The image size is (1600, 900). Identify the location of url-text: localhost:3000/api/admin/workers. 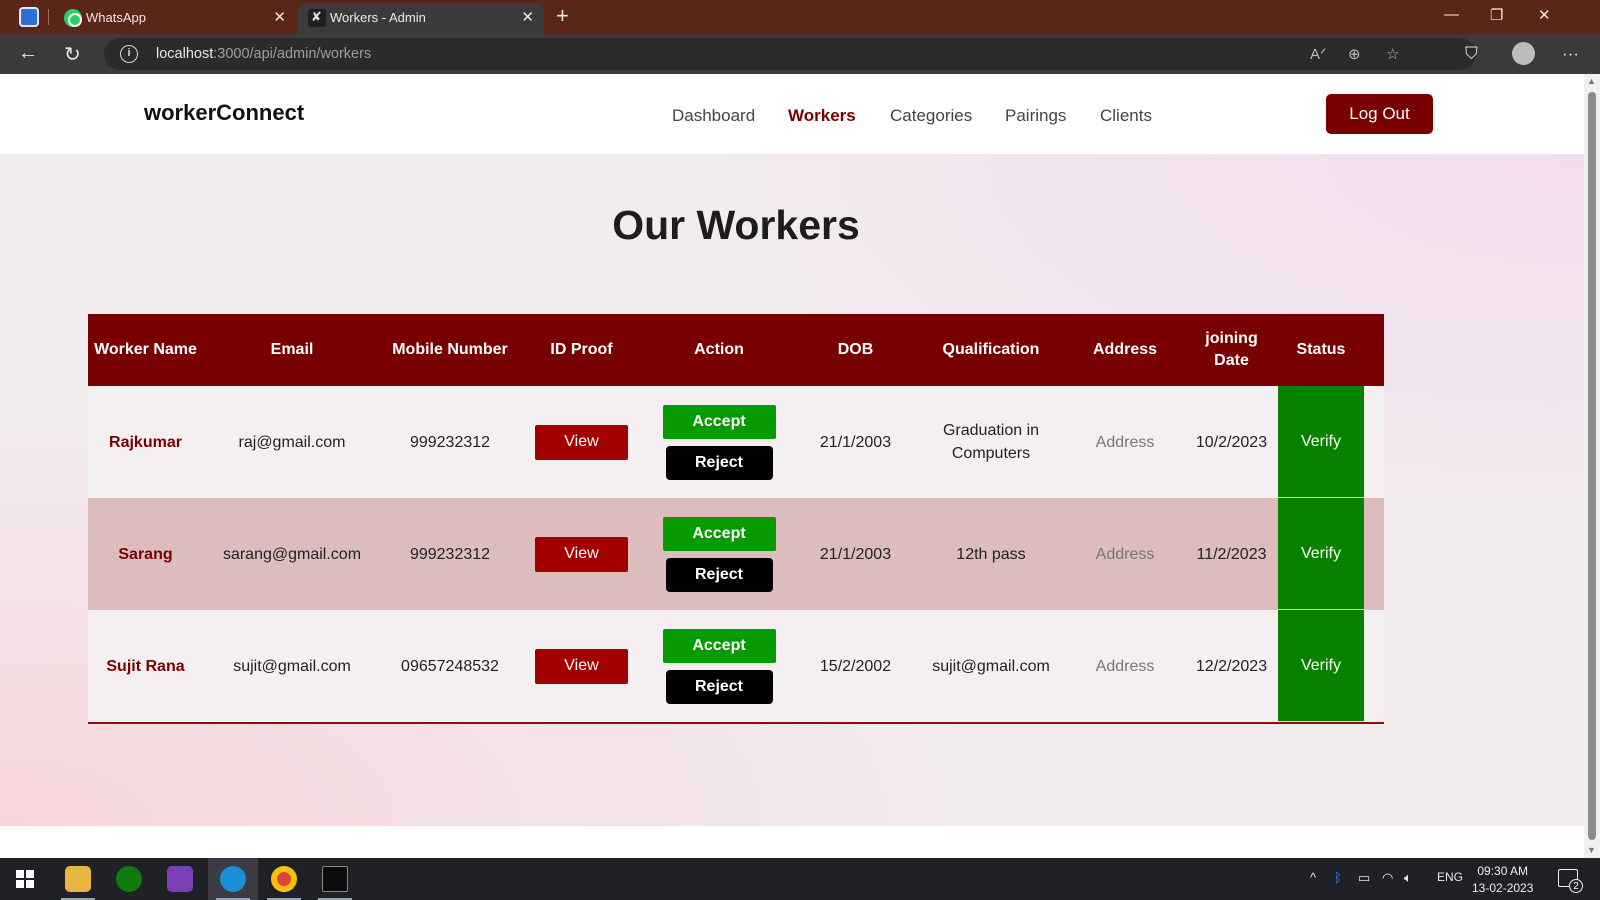
(263, 54).